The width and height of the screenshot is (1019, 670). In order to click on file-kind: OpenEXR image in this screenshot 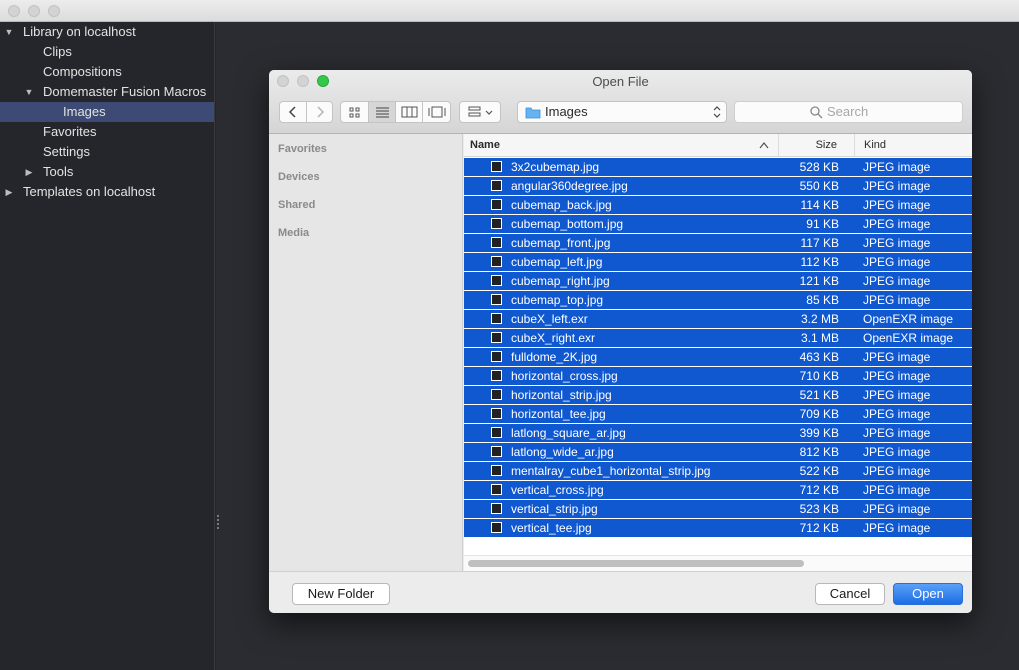, I will do `click(908, 338)`.